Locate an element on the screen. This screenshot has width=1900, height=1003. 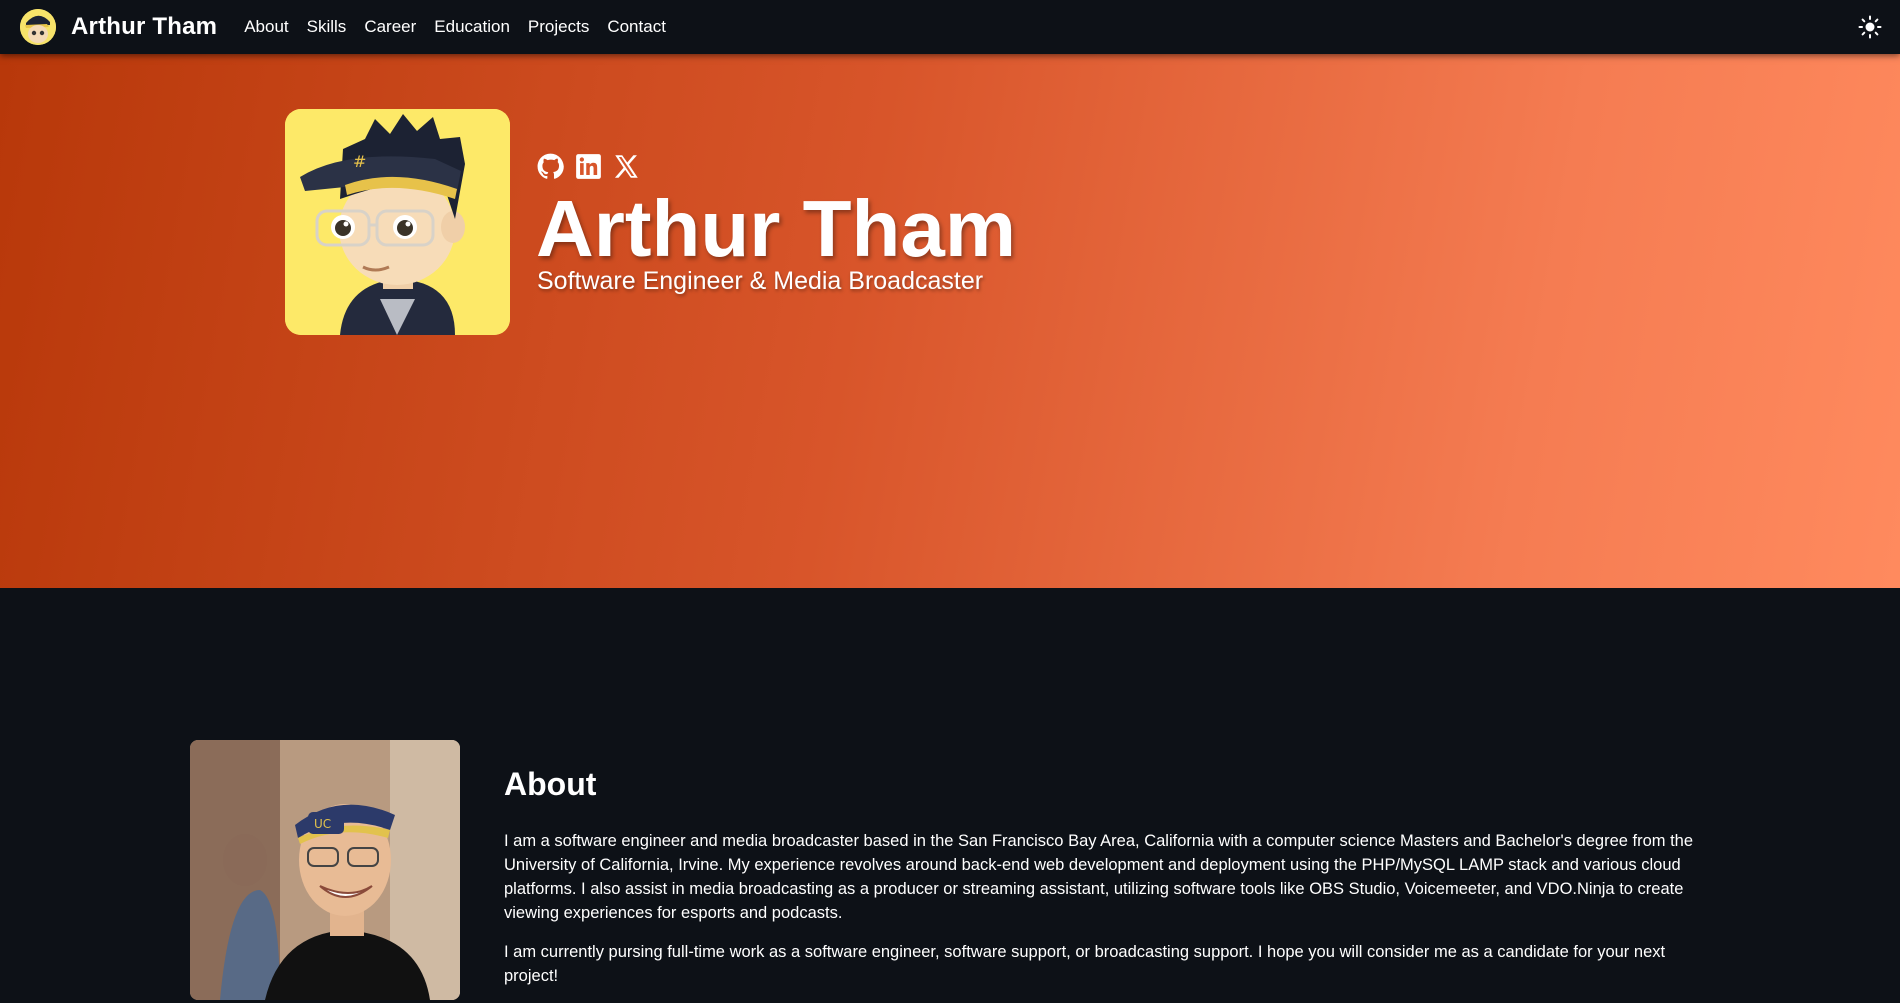
sun-icon is located at coordinates (1870, 27).